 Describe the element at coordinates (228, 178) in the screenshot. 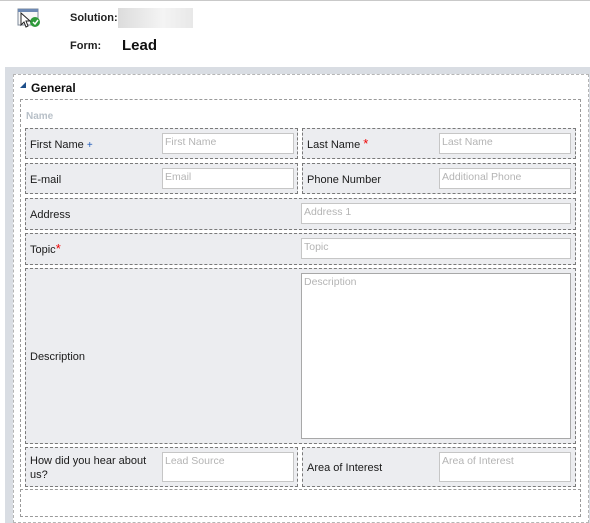

I see `email-input: Email` at that location.